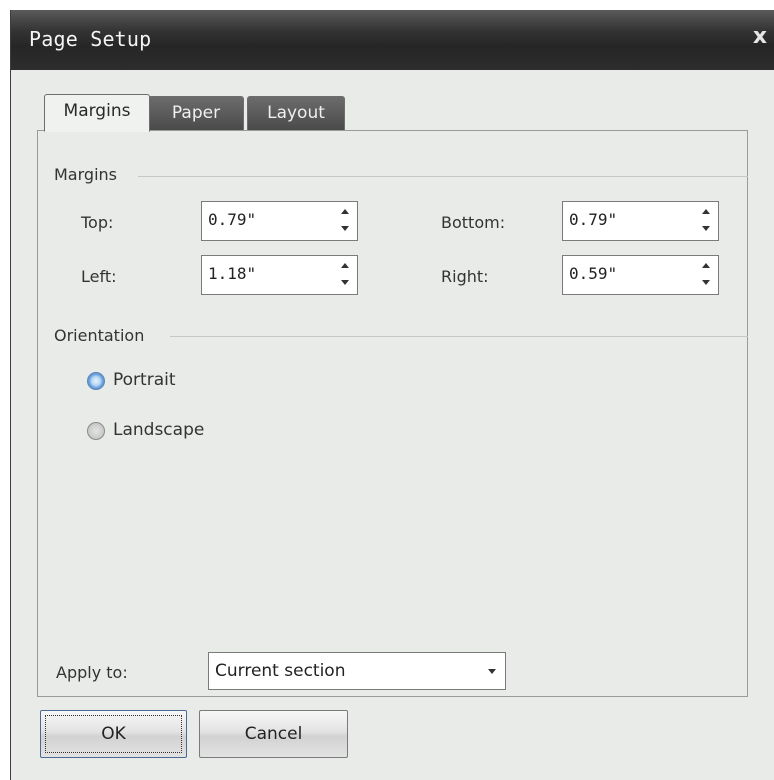 Image resolution: width=774 pixels, height=780 pixels. I want to click on apply-to-dropdown: Current section, so click(357, 671).